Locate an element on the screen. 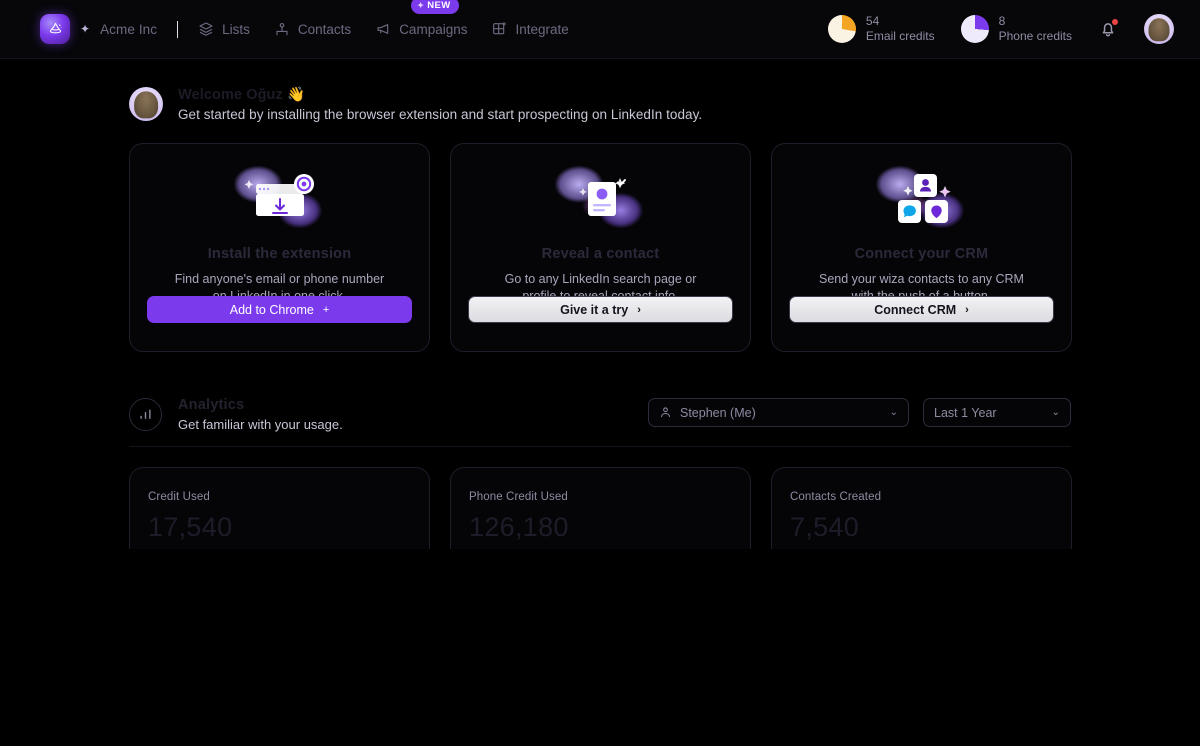 The image size is (1200, 746). notification-bell-icon is located at coordinates (1108, 28).